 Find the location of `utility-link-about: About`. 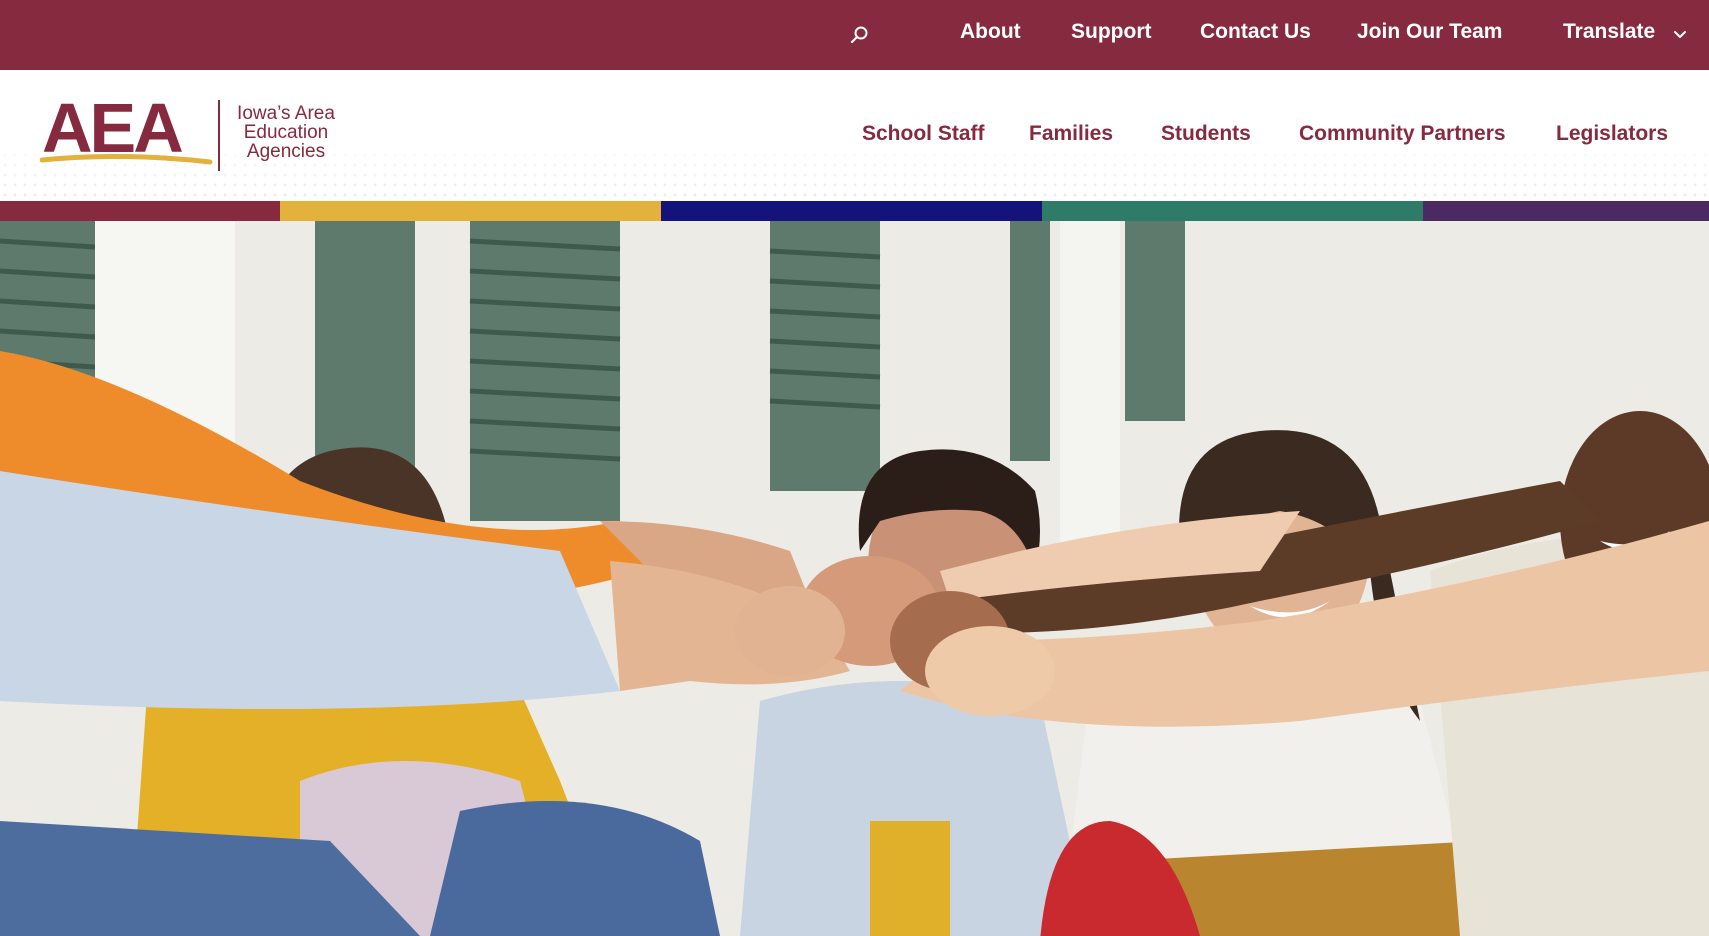

utility-link-about: About is located at coordinates (990, 32).